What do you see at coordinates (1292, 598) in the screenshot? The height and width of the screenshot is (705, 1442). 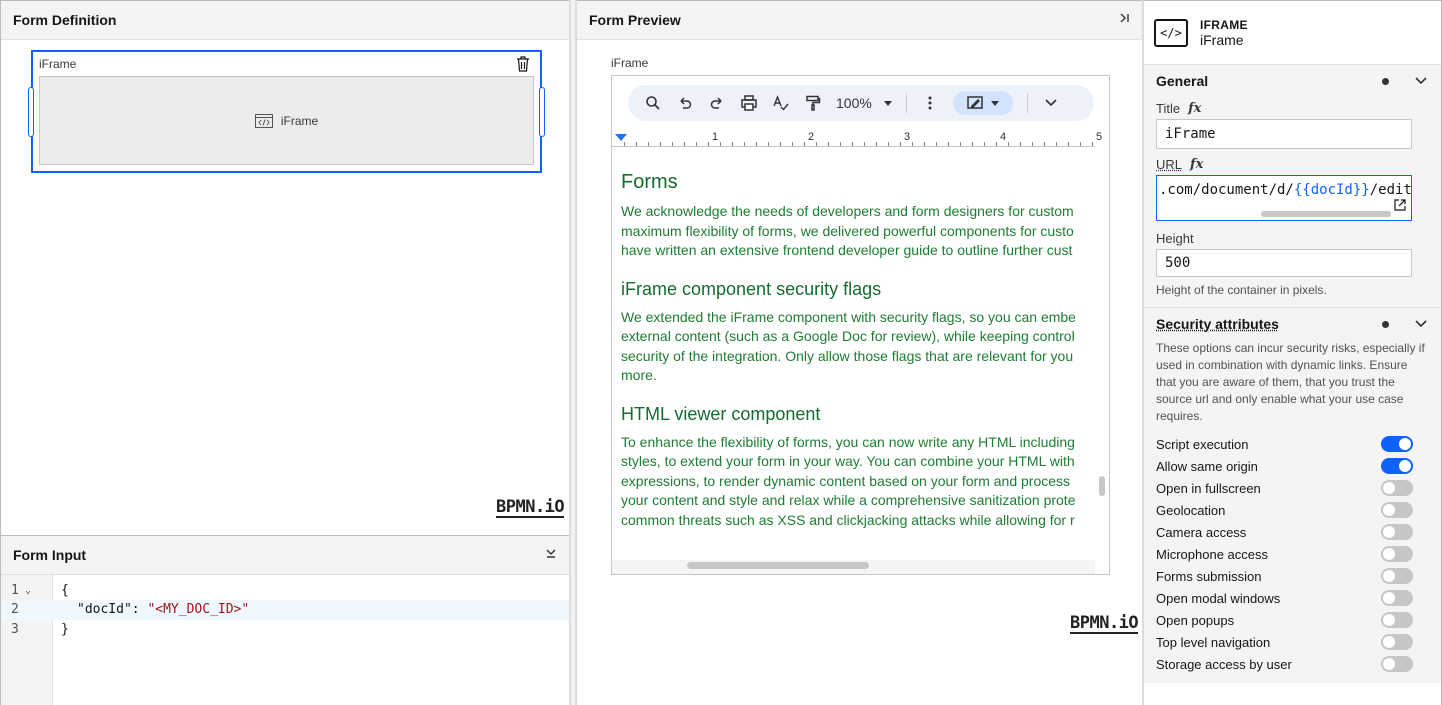 I see `security-toggle-row: Open modal windows` at bounding box center [1292, 598].